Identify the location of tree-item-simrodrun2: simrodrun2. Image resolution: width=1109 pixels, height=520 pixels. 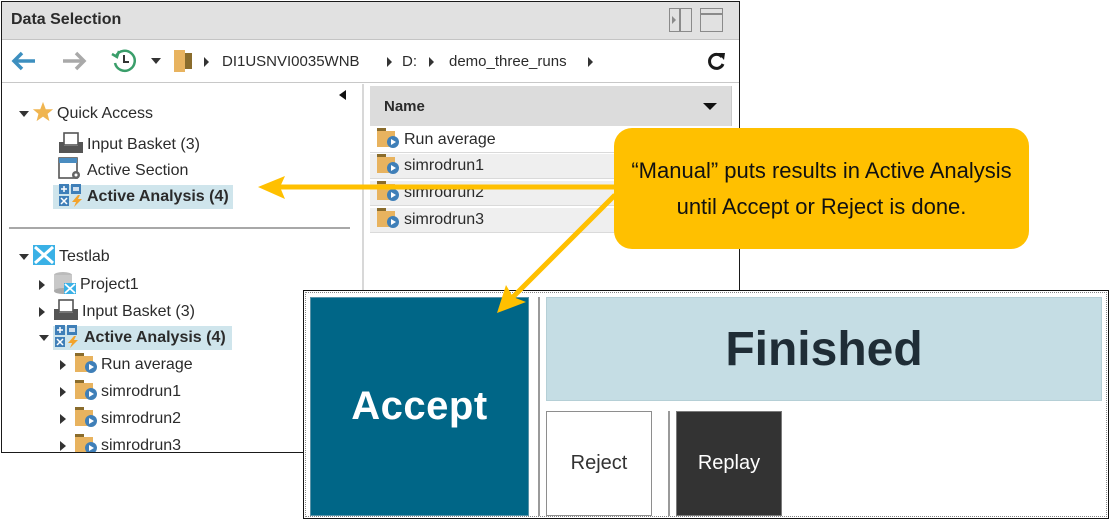
(121, 419).